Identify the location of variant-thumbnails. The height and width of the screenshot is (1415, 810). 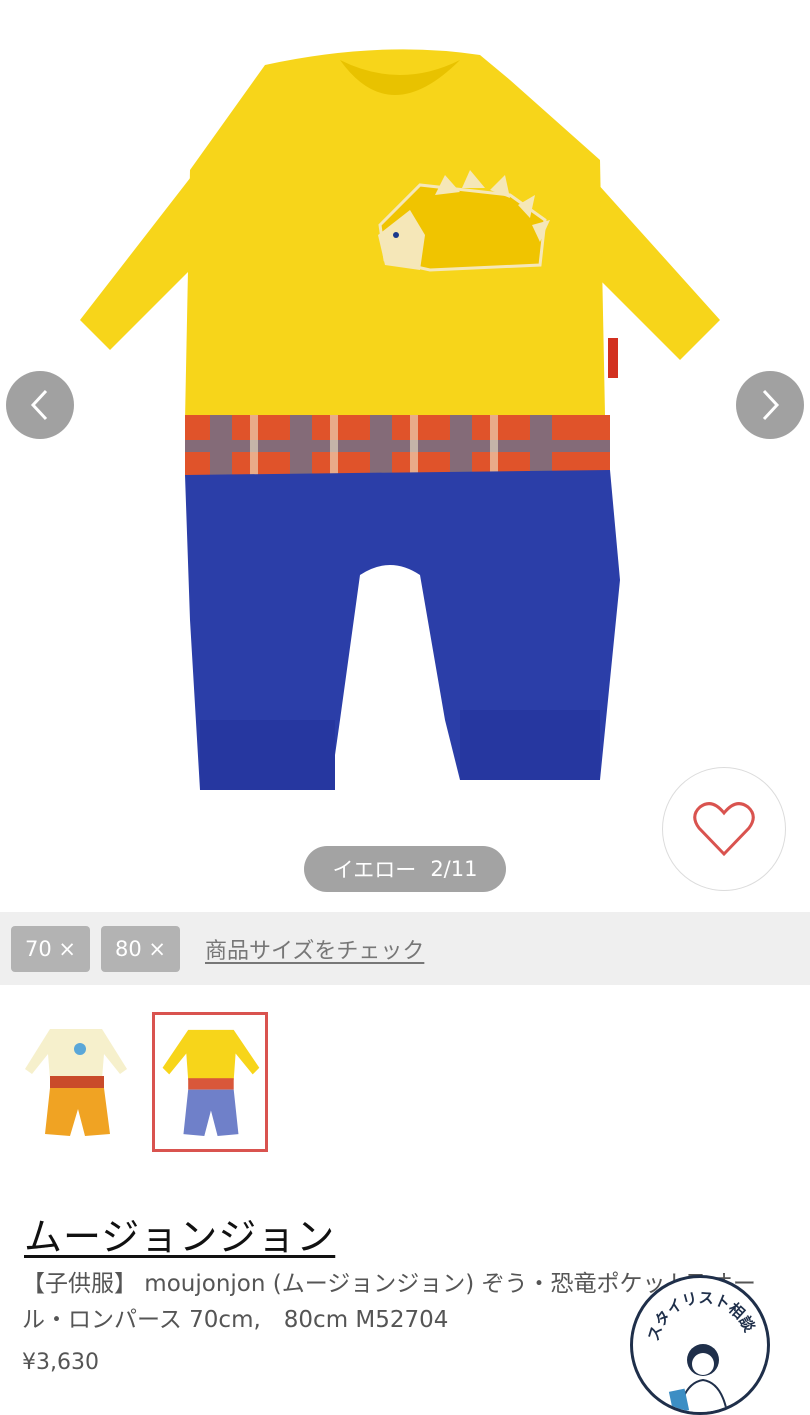
(405, 1082).